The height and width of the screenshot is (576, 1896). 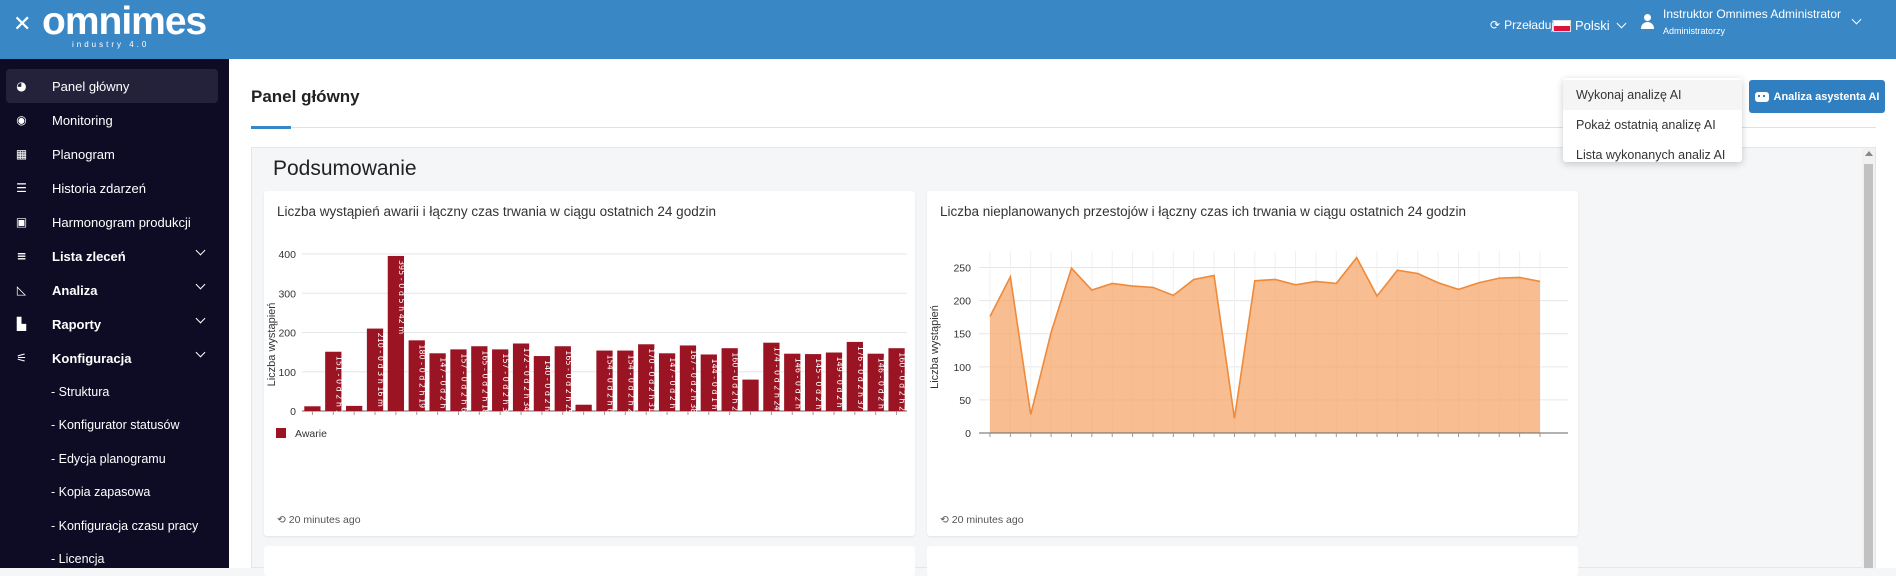 I want to click on bar-data-label: 149 - 0 d 2 h 16 m, so click(x=839, y=394).